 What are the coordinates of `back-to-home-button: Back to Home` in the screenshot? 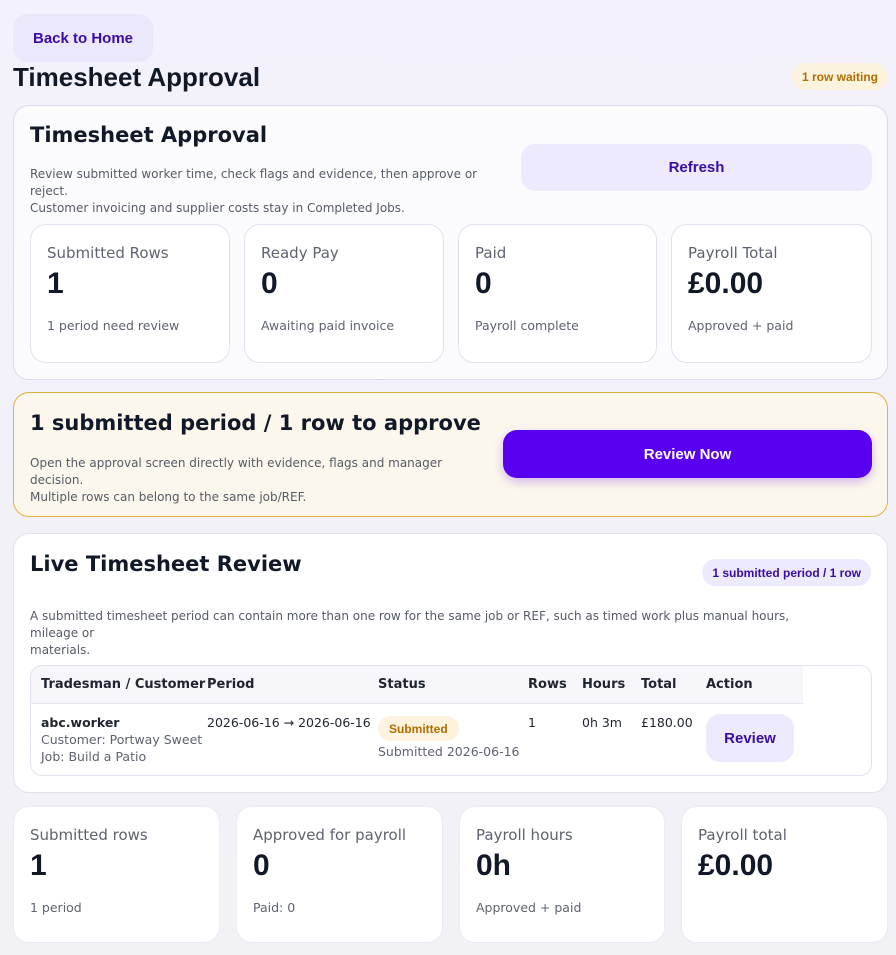 It's located at (83, 38).